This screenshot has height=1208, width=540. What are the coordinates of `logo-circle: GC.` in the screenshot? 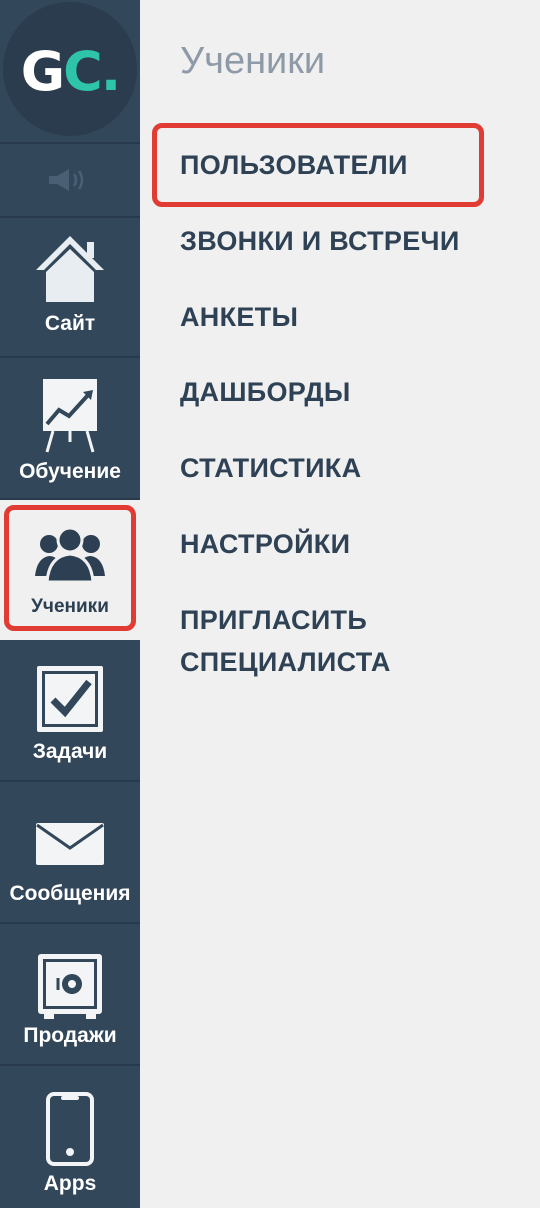 It's located at (70, 69).